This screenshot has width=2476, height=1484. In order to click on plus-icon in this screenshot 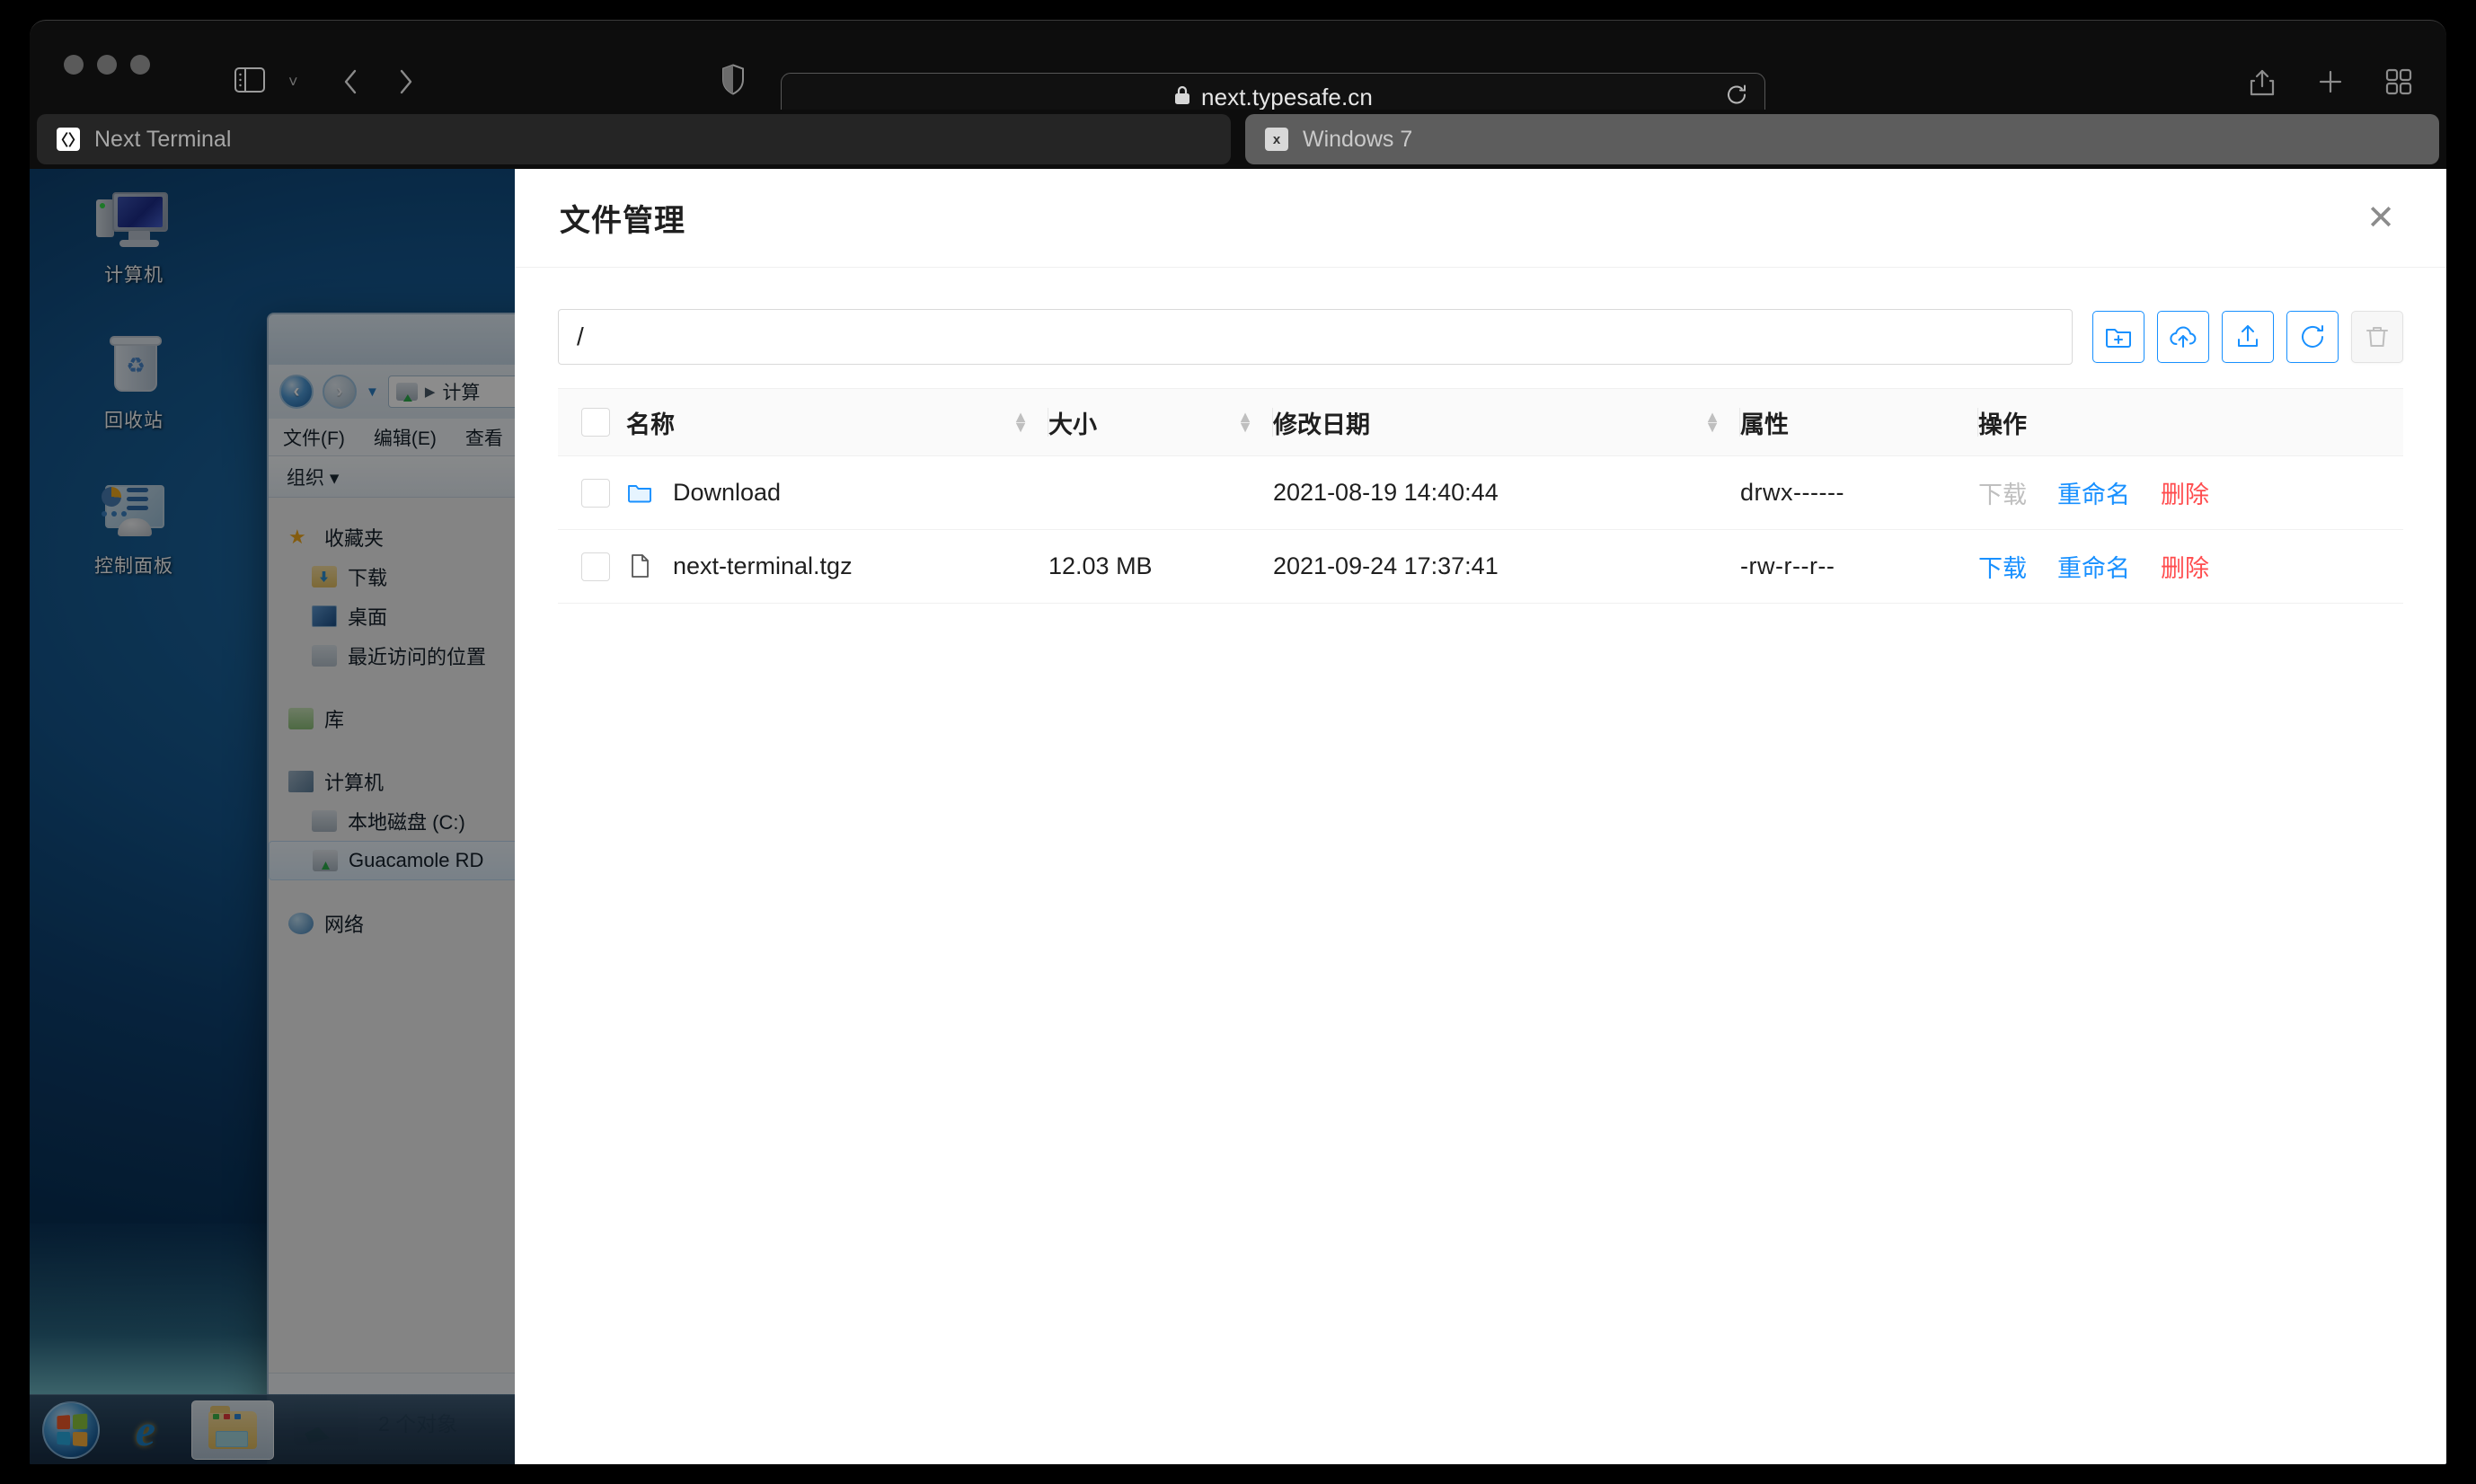, I will do `click(2330, 81)`.